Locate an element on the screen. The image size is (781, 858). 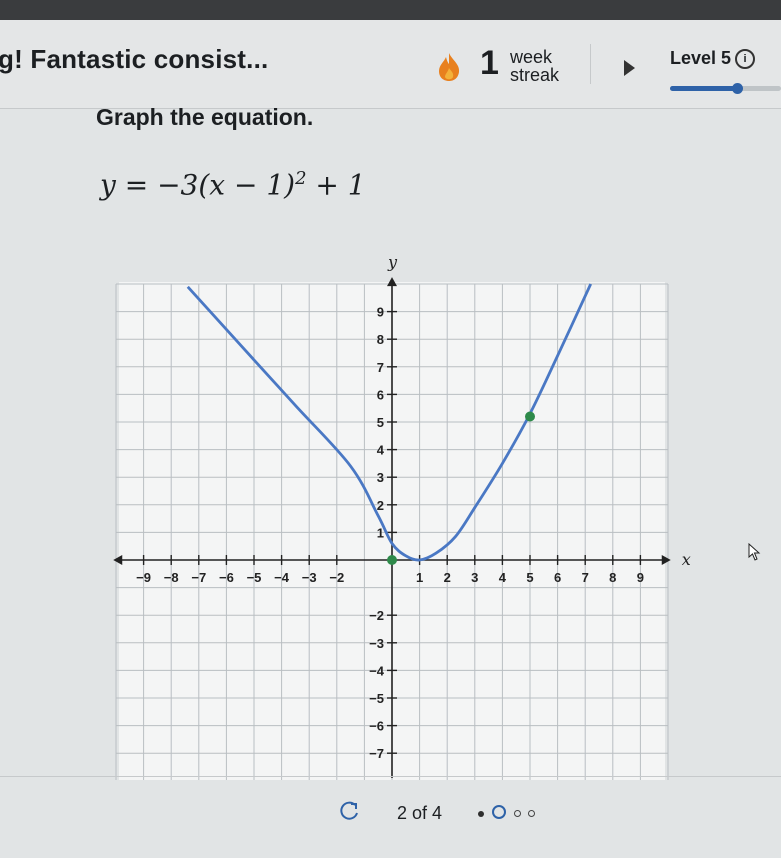
y-tick-label: 8 is located at coordinates (380, 339).